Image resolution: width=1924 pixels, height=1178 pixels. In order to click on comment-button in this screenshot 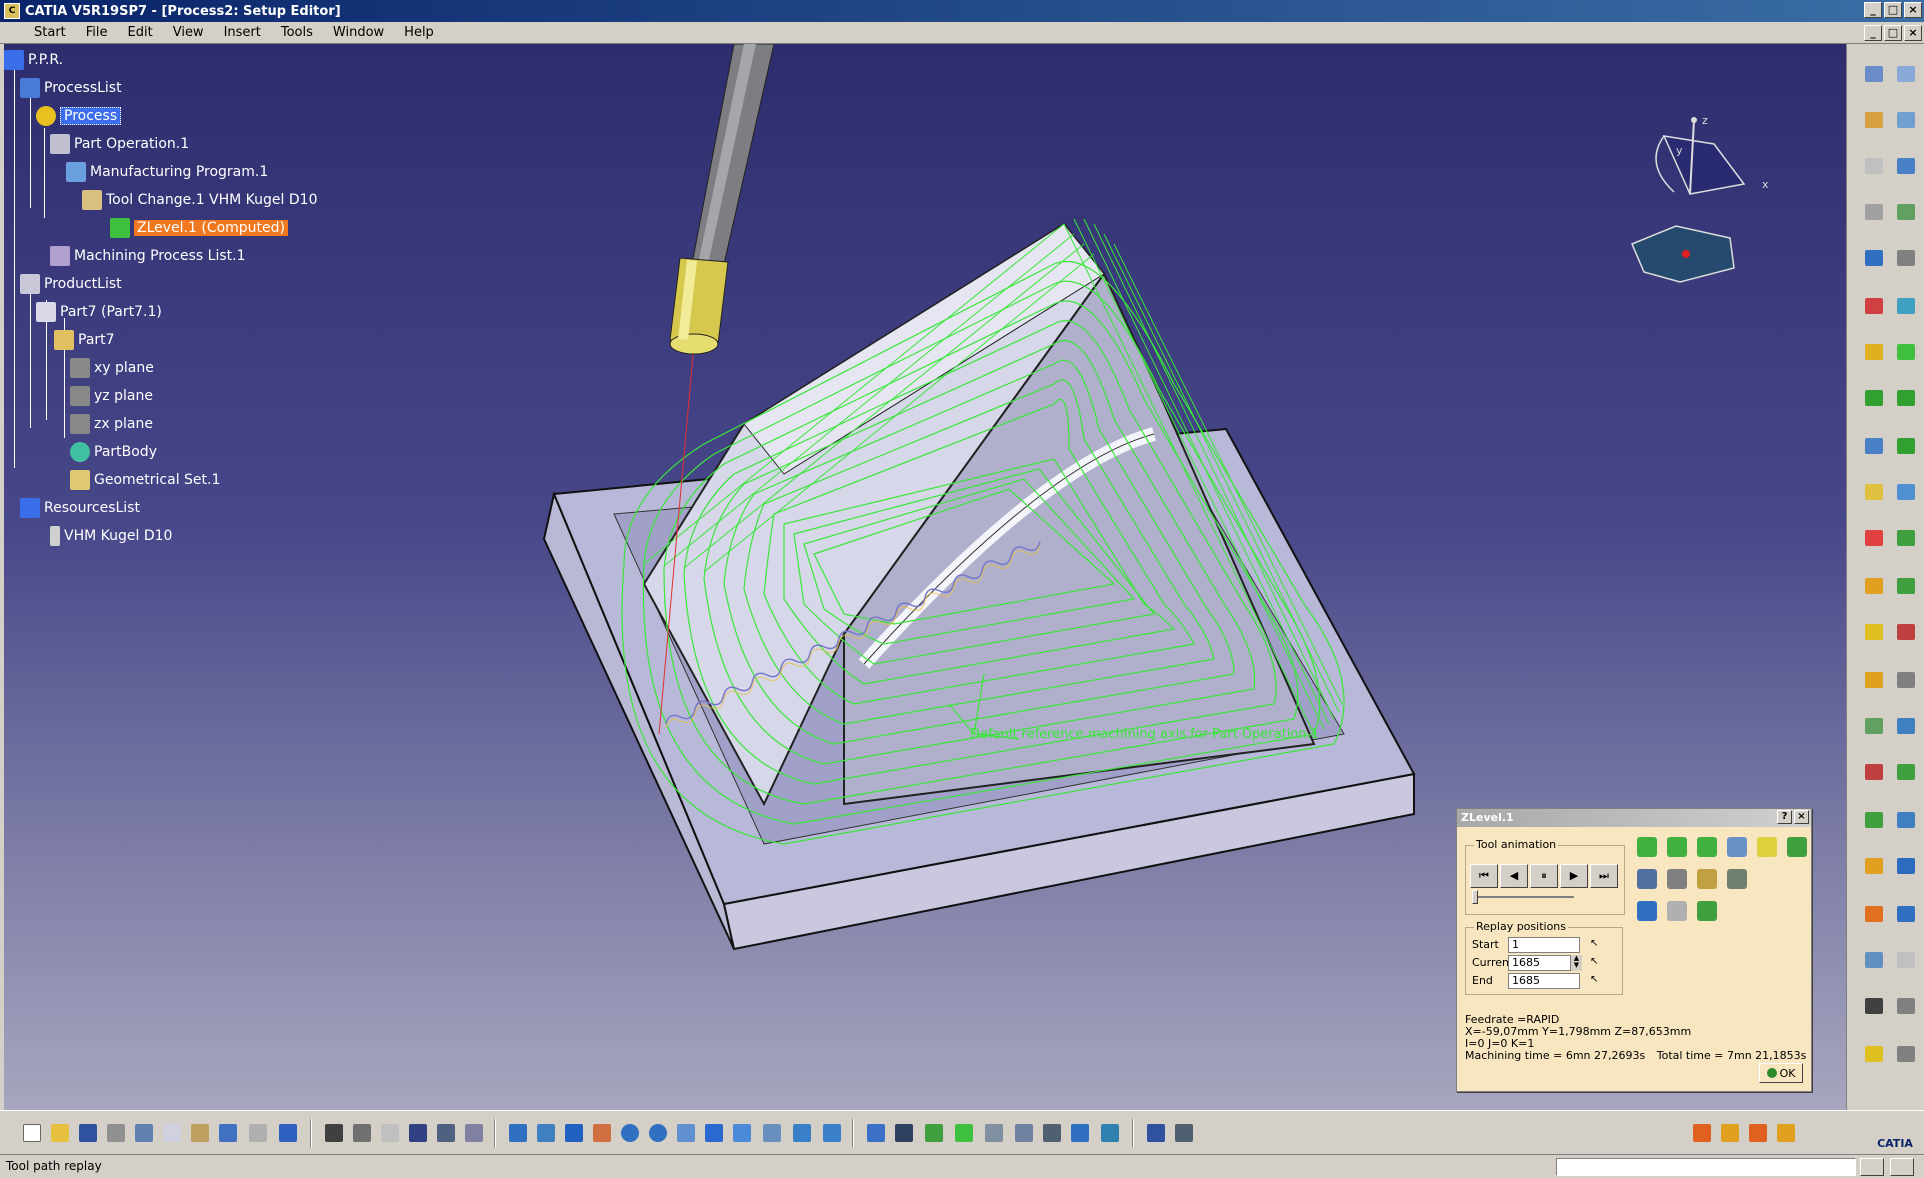, I will do `click(362, 1133)`.